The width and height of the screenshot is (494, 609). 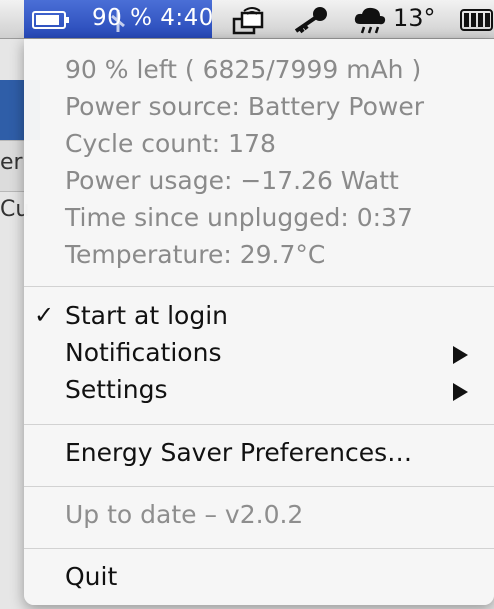 I want to click on power-usage-info: Power usage: −17.26 Watt, so click(x=232, y=180).